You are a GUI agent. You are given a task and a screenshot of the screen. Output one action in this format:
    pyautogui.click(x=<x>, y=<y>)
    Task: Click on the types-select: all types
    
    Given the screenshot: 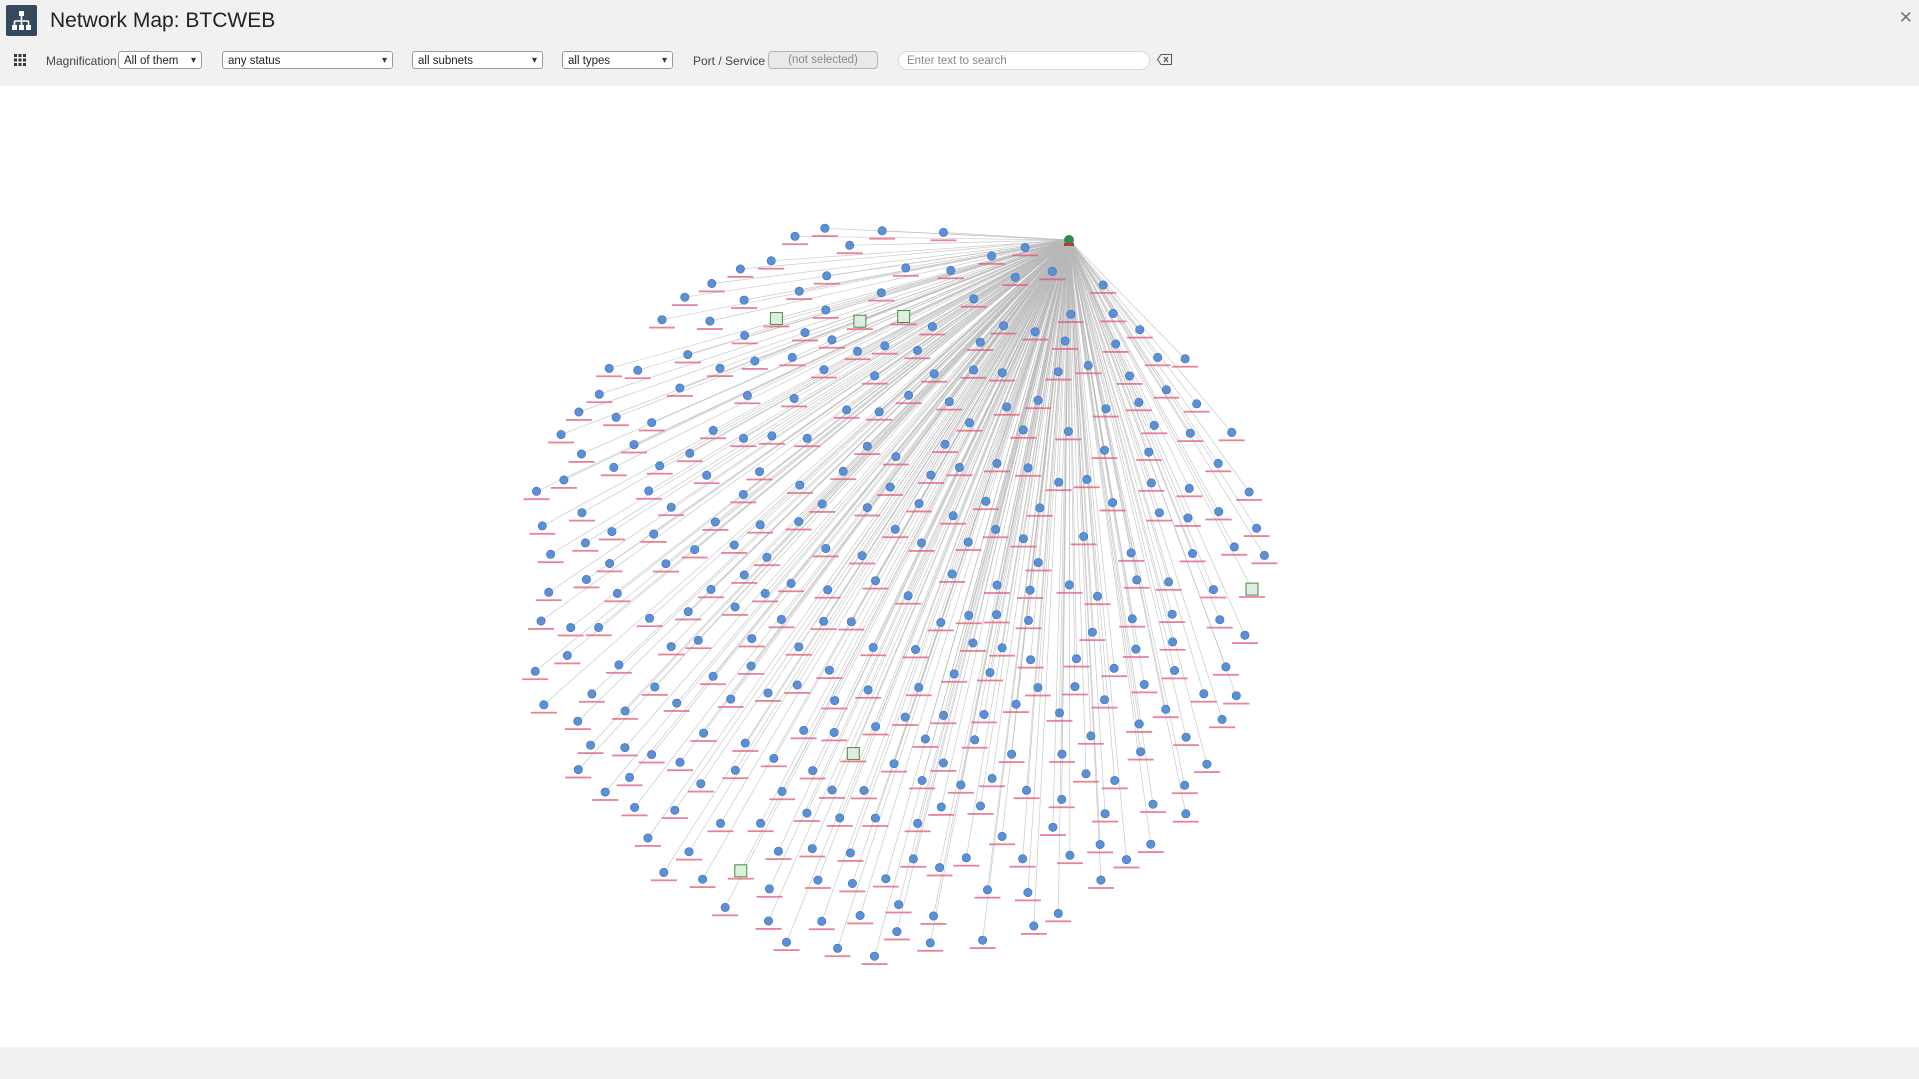 What is the action you would take?
    pyautogui.click(x=617, y=60)
    